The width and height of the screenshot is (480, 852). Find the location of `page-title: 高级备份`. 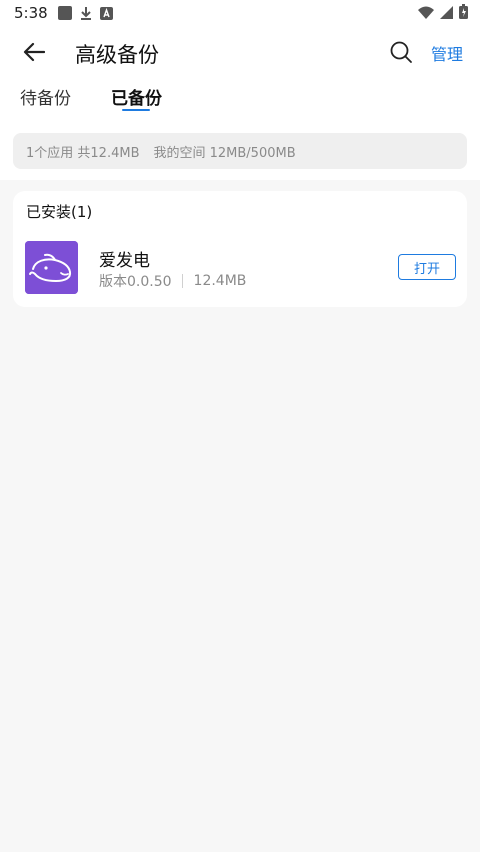

page-title: 高级备份 is located at coordinates (117, 55).